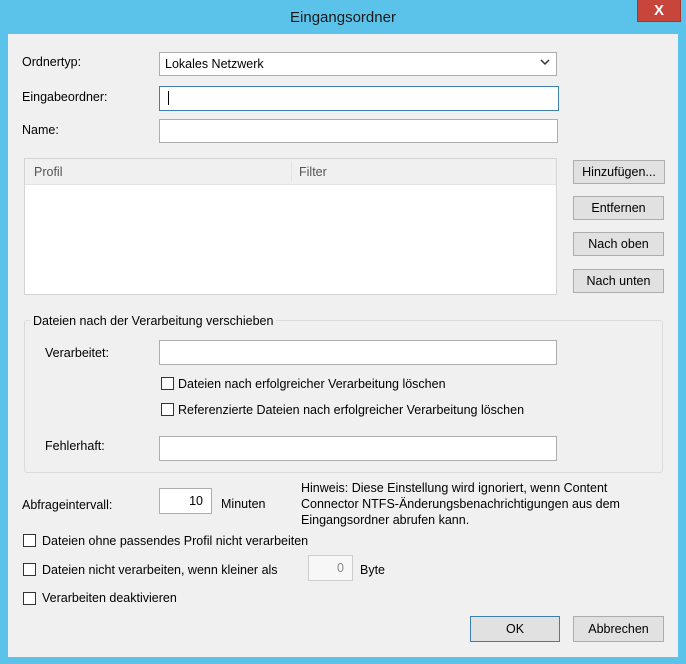 This screenshot has width=686, height=664. I want to click on close-button: X, so click(659, 11).